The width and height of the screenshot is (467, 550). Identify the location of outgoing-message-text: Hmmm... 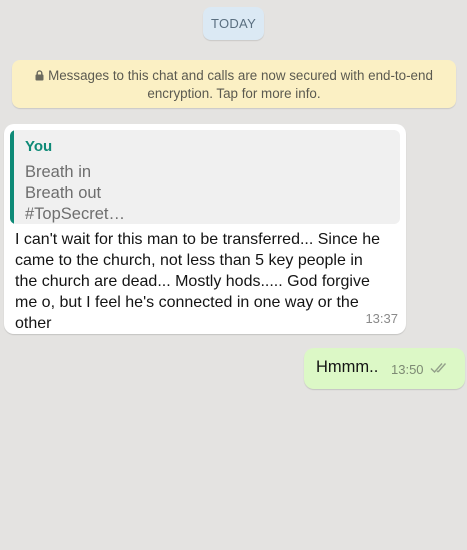
(347, 367).